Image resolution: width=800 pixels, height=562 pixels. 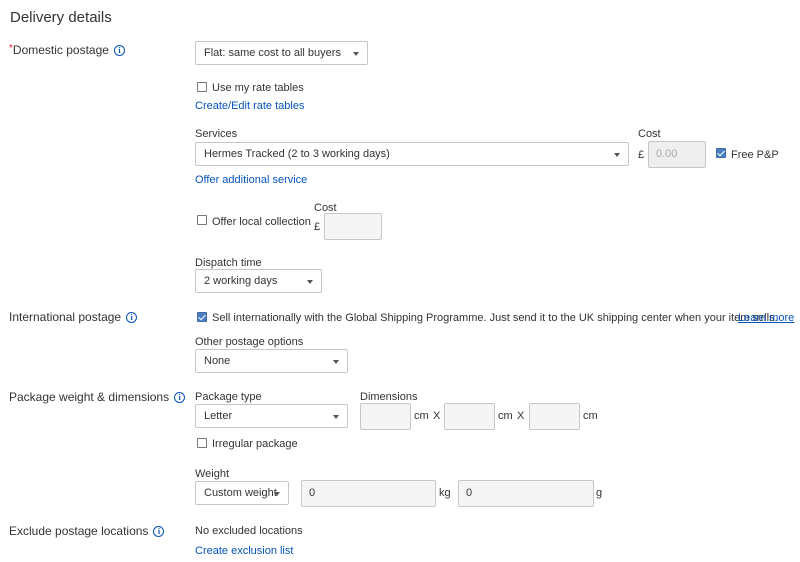 What do you see at coordinates (641, 155) in the screenshot?
I see `currency-symbol: £` at bounding box center [641, 155].